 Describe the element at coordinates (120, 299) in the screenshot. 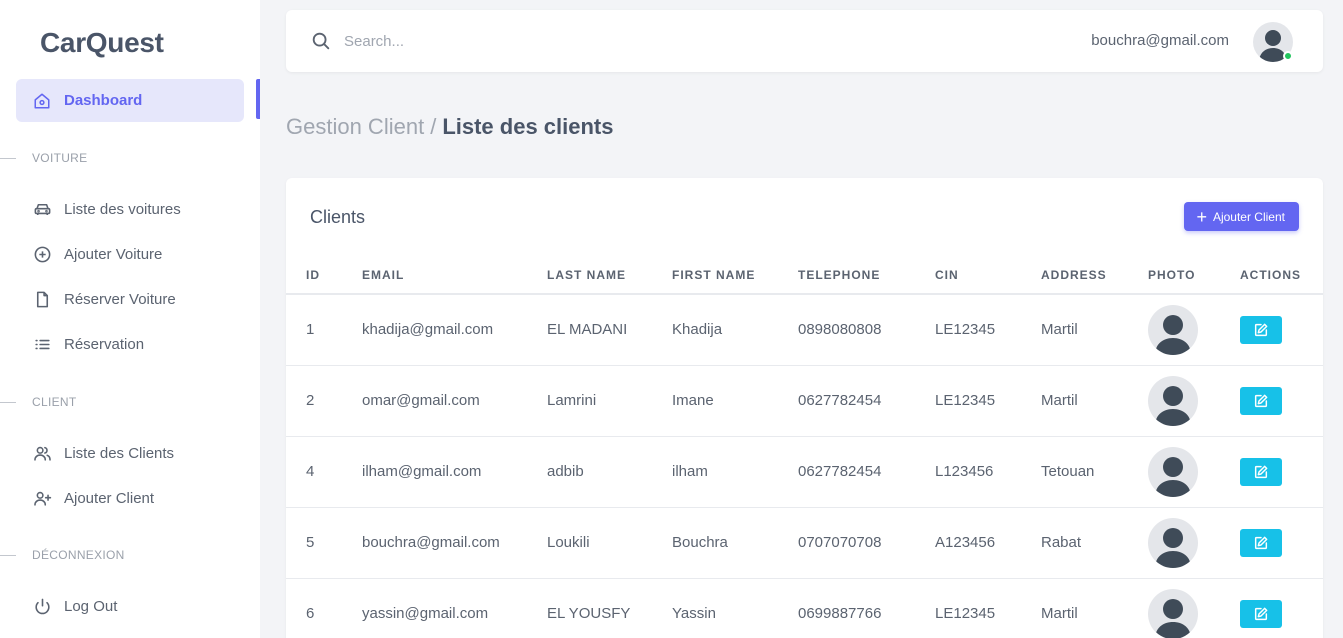

I see `sidebar-item-label: Réserver Voiture` at that location.